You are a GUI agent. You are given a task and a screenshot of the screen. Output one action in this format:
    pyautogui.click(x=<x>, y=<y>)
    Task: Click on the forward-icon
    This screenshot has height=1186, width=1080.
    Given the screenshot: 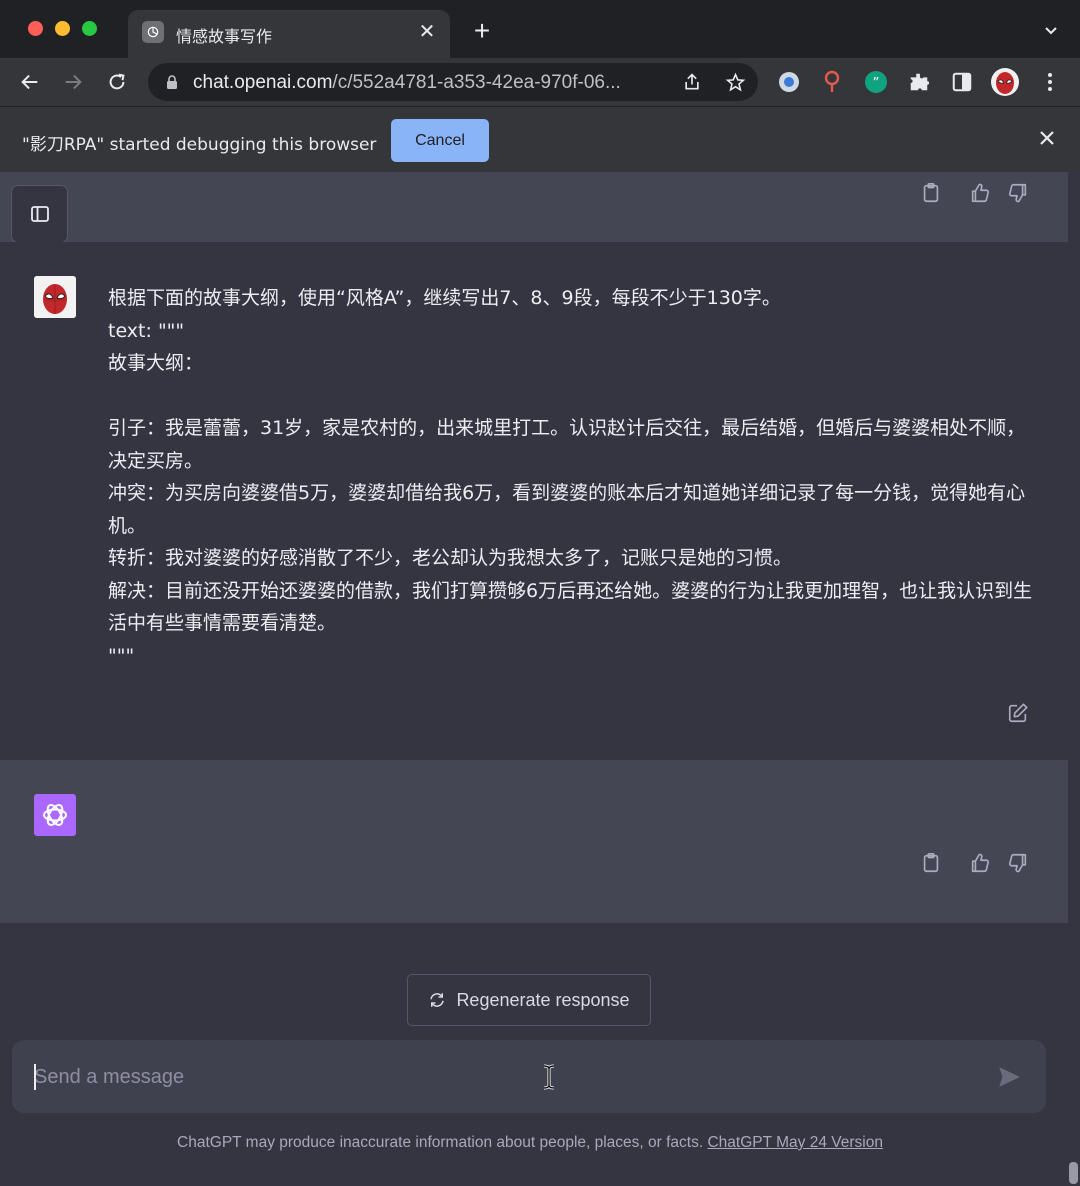 What is the action you would take?
    pyautogui.click(x=73, y=82)
    